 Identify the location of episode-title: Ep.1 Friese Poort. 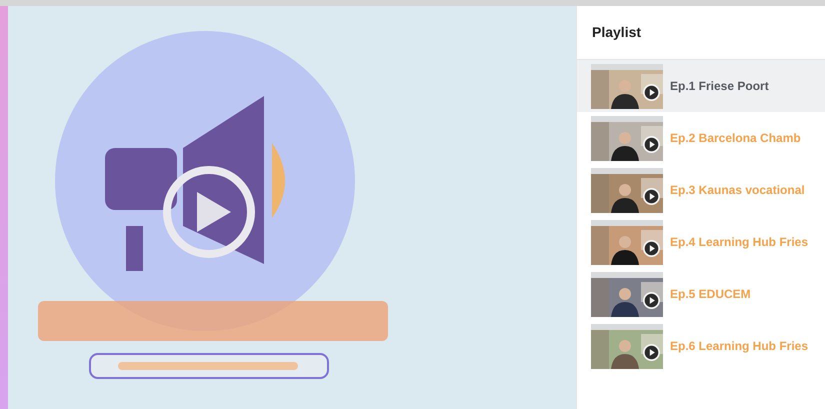
(719, 86).